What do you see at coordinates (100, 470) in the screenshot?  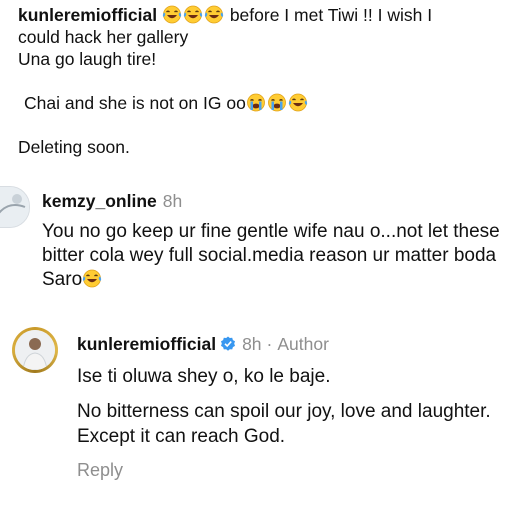 I see `reply-button: Reply` at bounding box center [100, 470].